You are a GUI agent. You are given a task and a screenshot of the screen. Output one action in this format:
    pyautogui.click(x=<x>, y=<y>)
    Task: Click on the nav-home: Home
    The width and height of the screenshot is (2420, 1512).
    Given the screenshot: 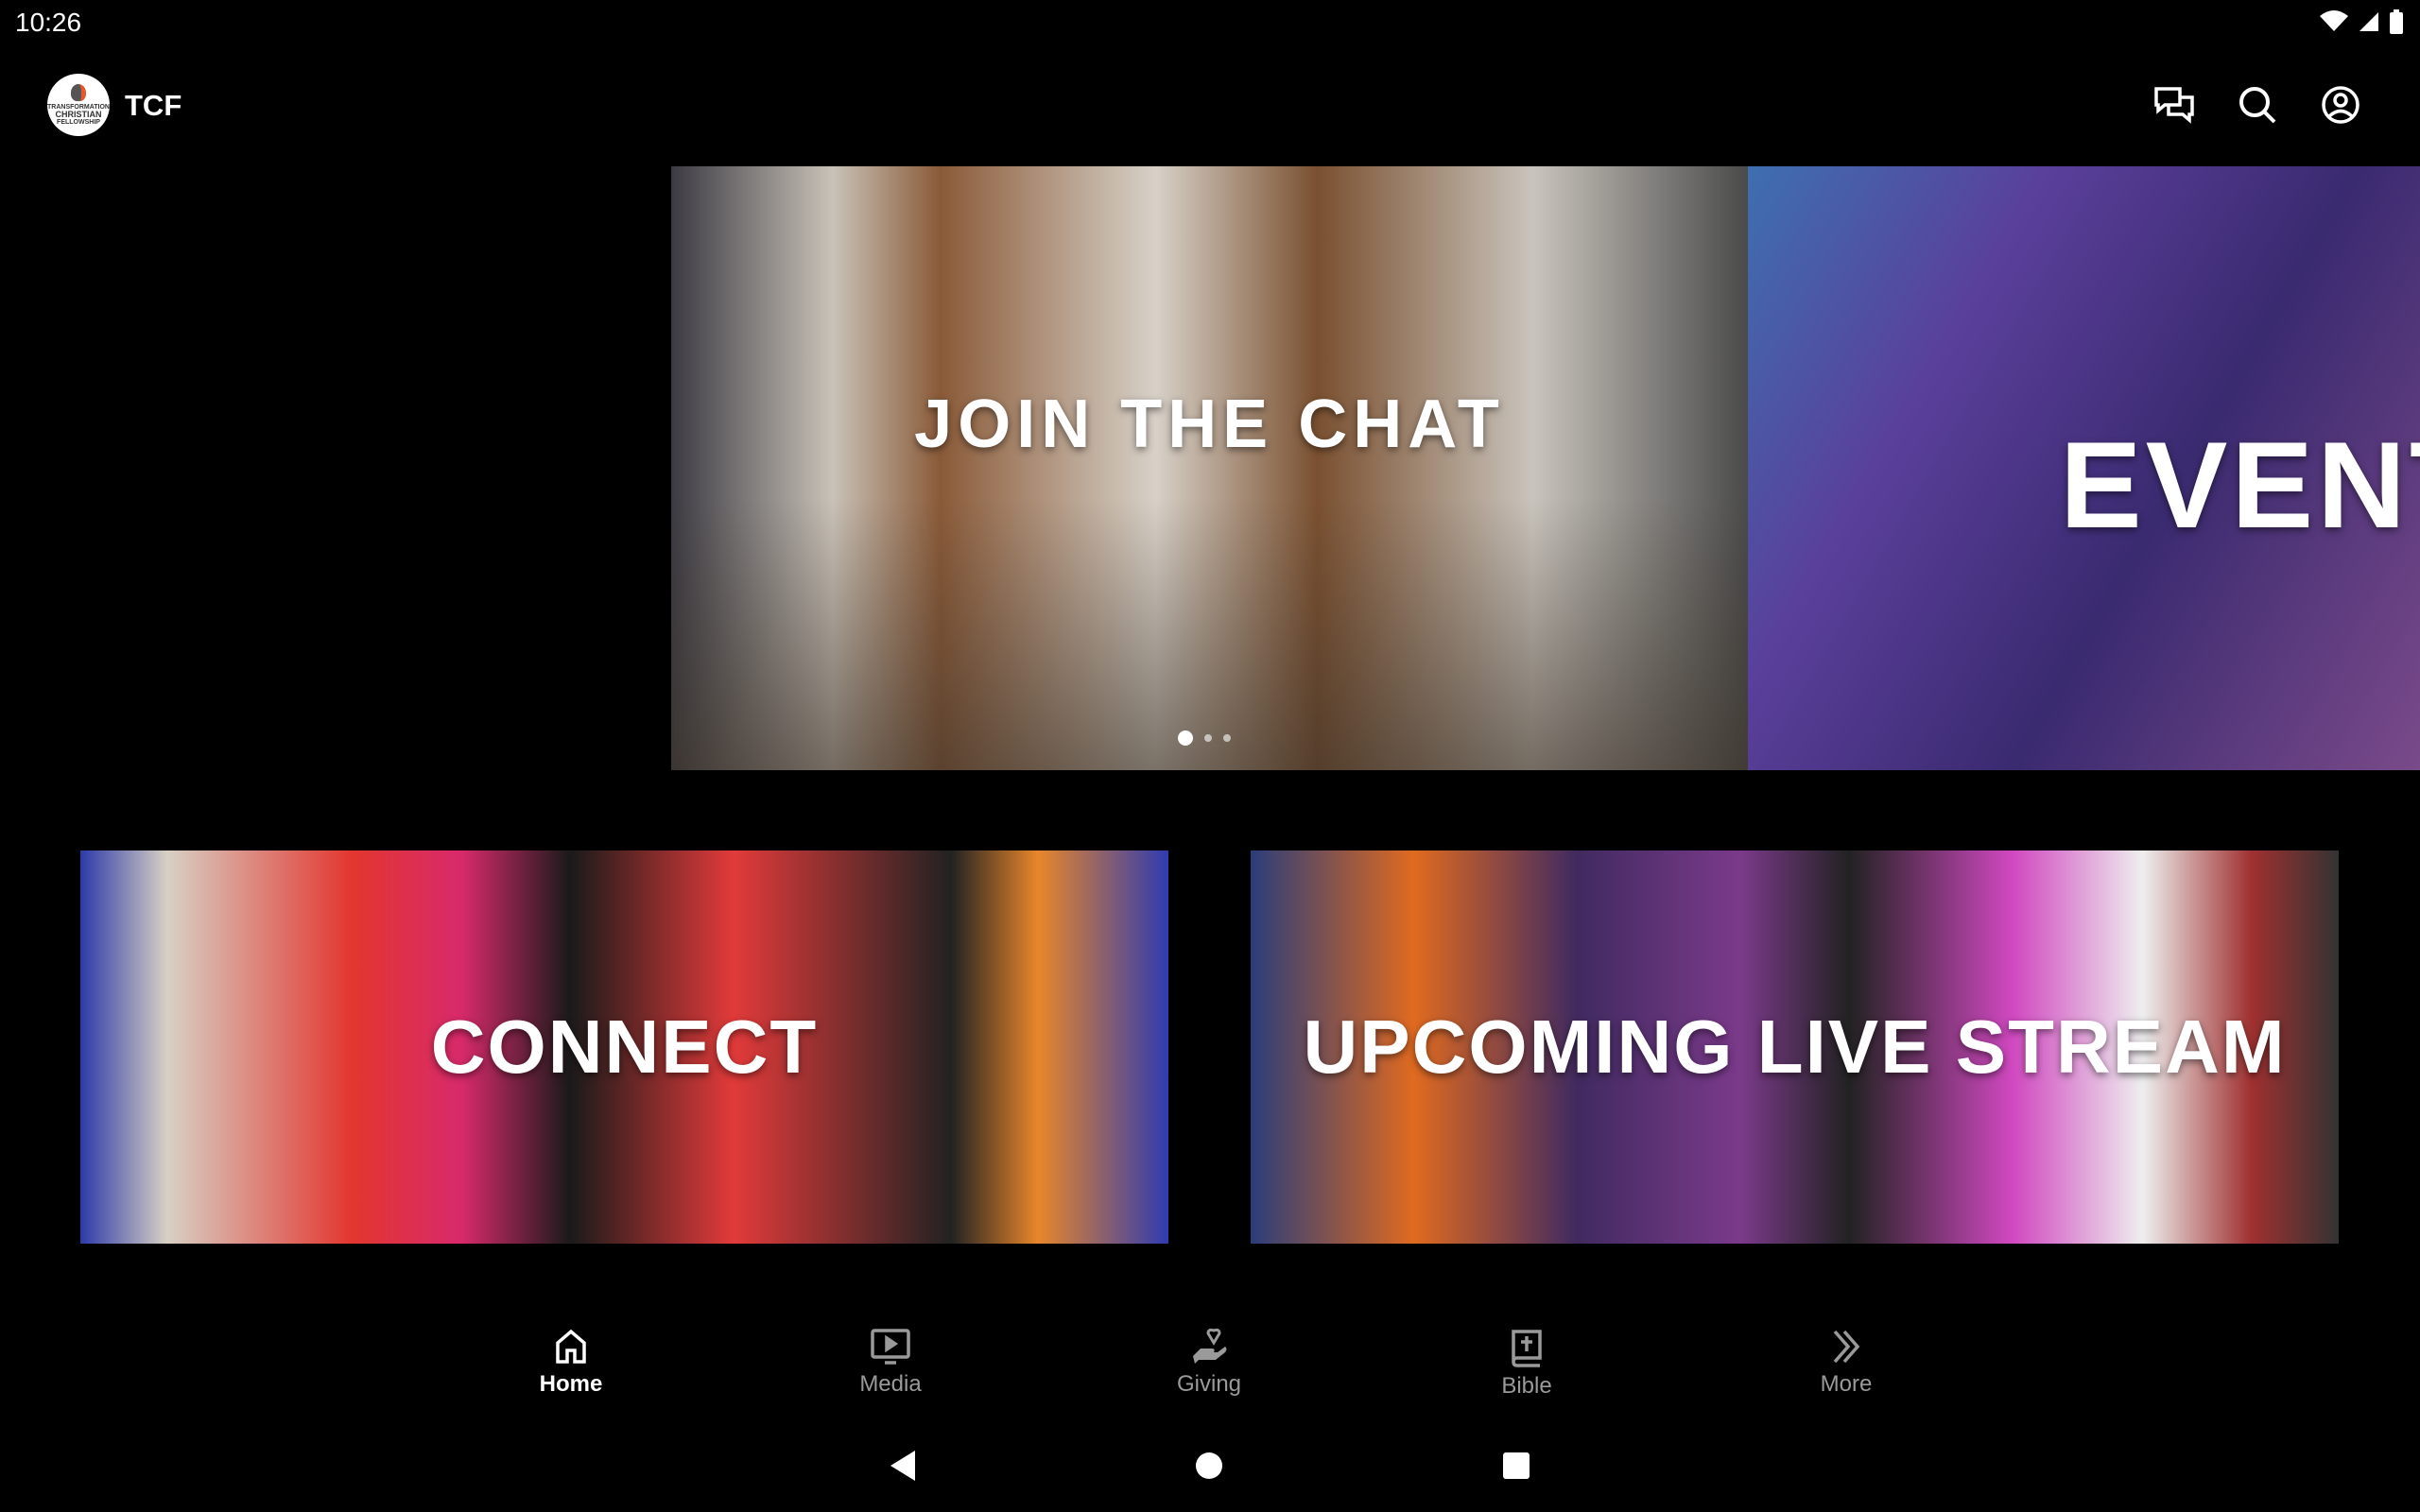 What is the action you would take?
    pyautogui.click(x=571, y=1363)
    